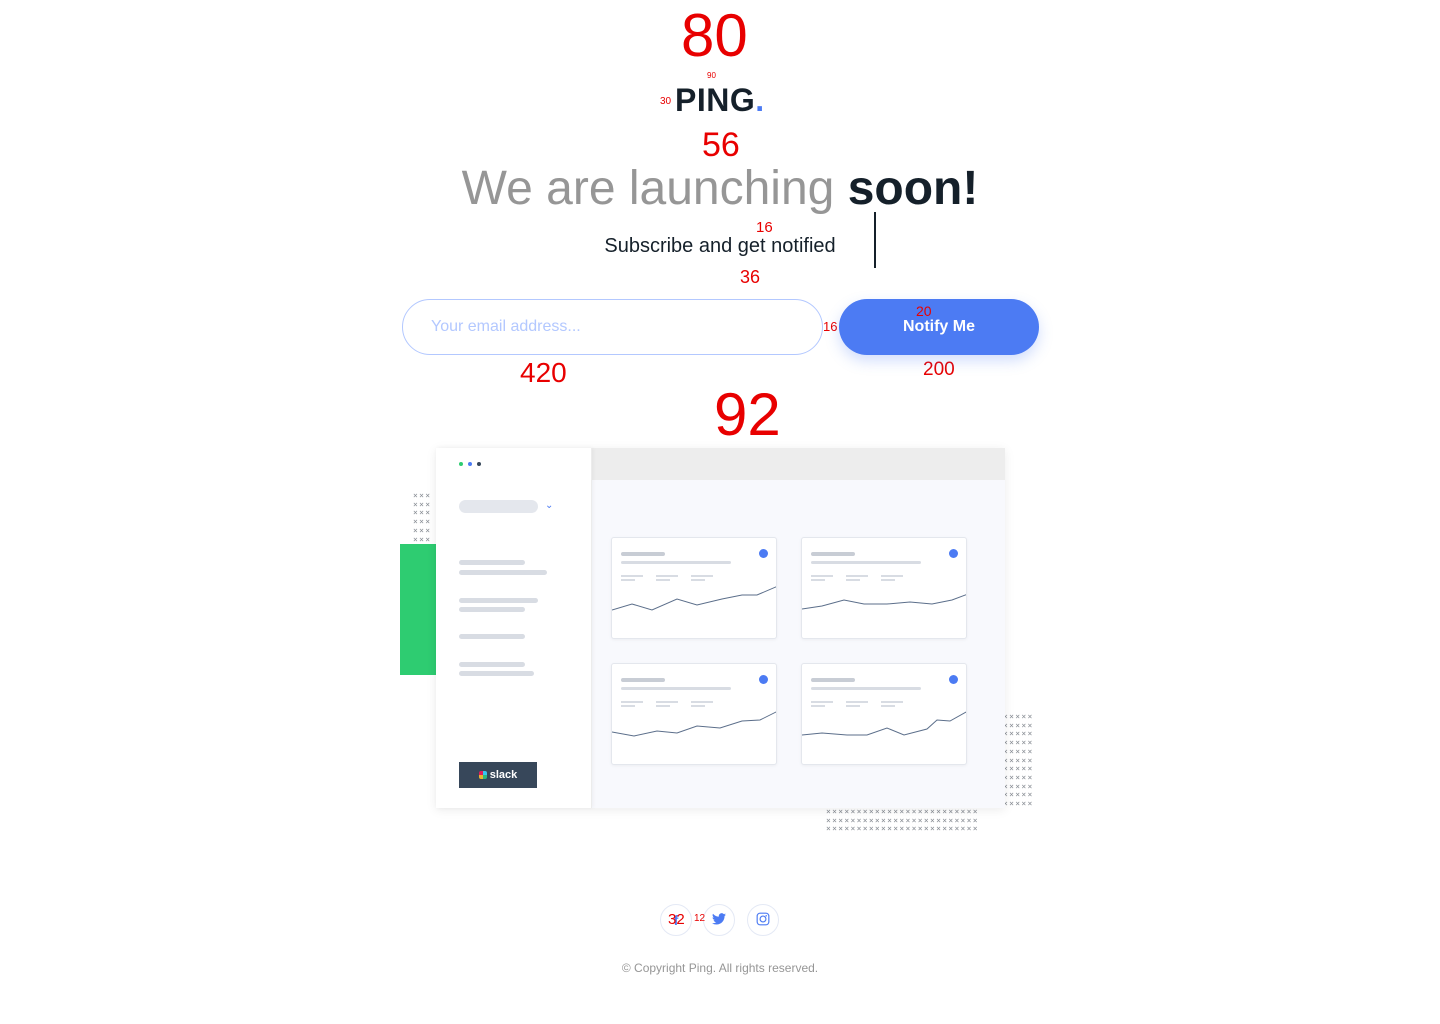 The image size is (1440, 1024). What do you see at coordinates (715, 100) in the screenshot?
I see `brand-name: PING` at bounding box center [715, 100].